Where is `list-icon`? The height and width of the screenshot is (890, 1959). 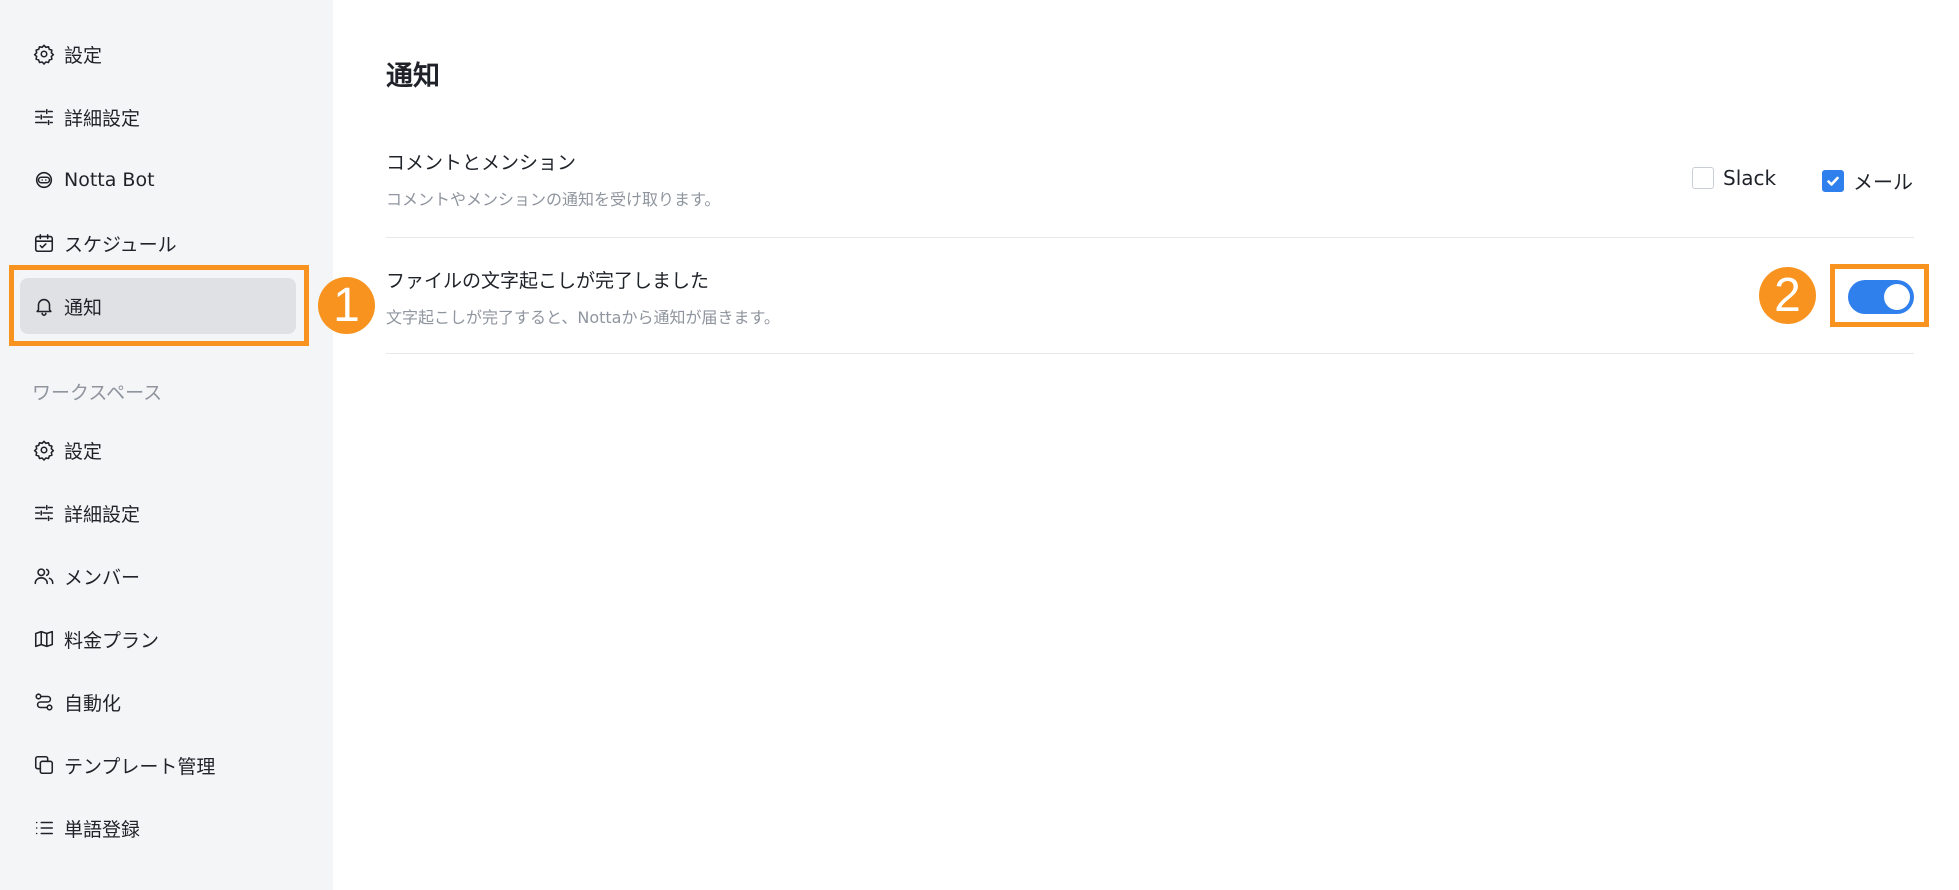 list-icon is located at coordinates (44, 828).